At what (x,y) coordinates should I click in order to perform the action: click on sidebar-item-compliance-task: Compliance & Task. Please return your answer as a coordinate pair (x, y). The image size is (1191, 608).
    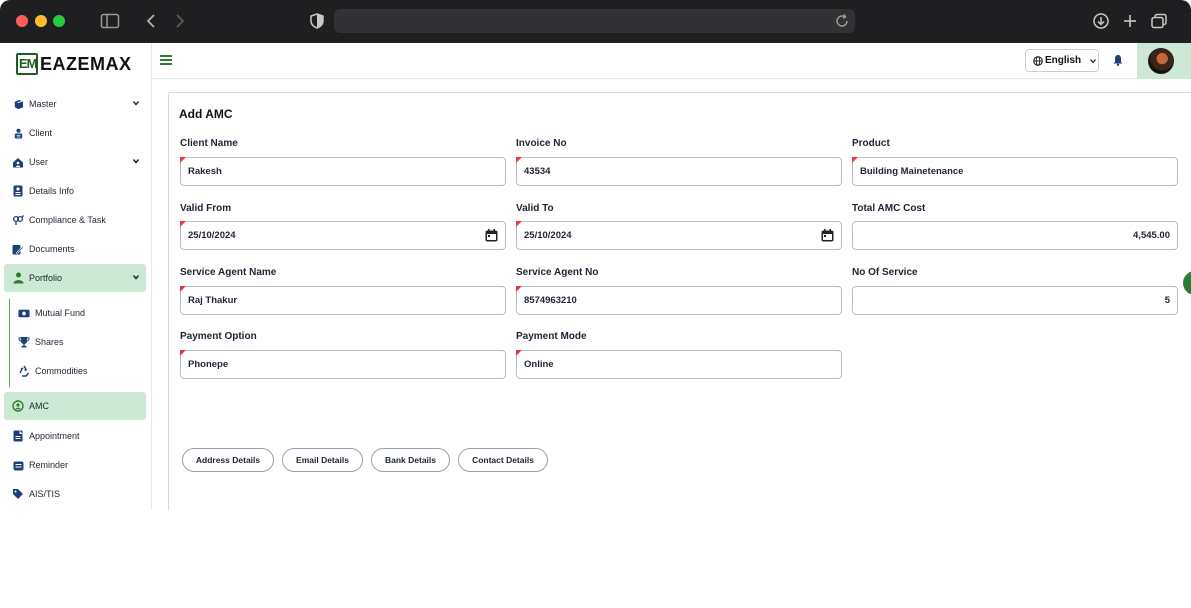
    Looking at the image, I should click on (75, 220).